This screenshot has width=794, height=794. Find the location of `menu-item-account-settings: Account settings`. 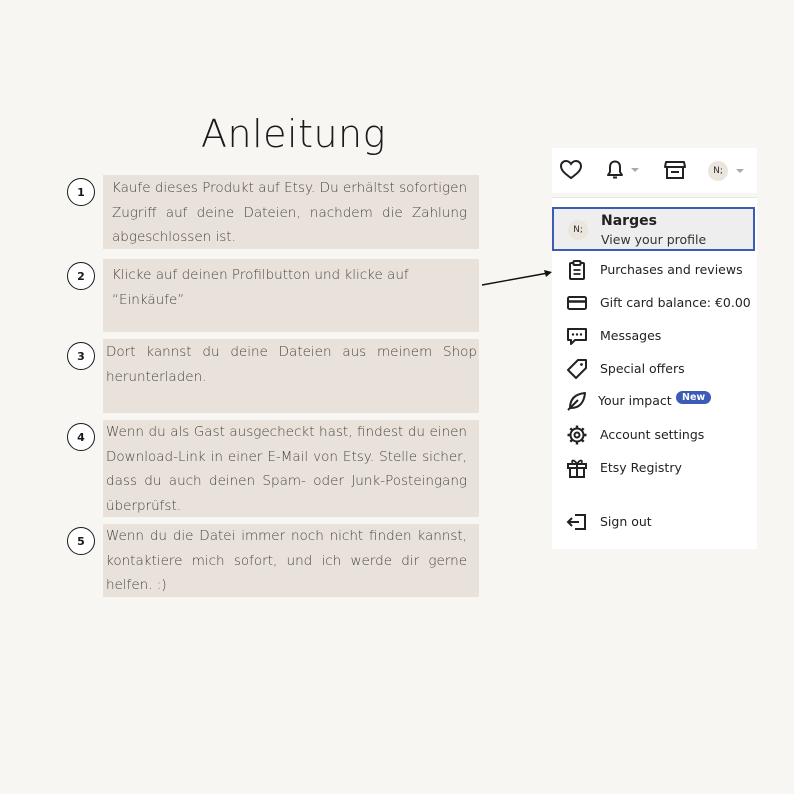

menu-item-account-settings: Account settings is located at coordinates (654, 434).